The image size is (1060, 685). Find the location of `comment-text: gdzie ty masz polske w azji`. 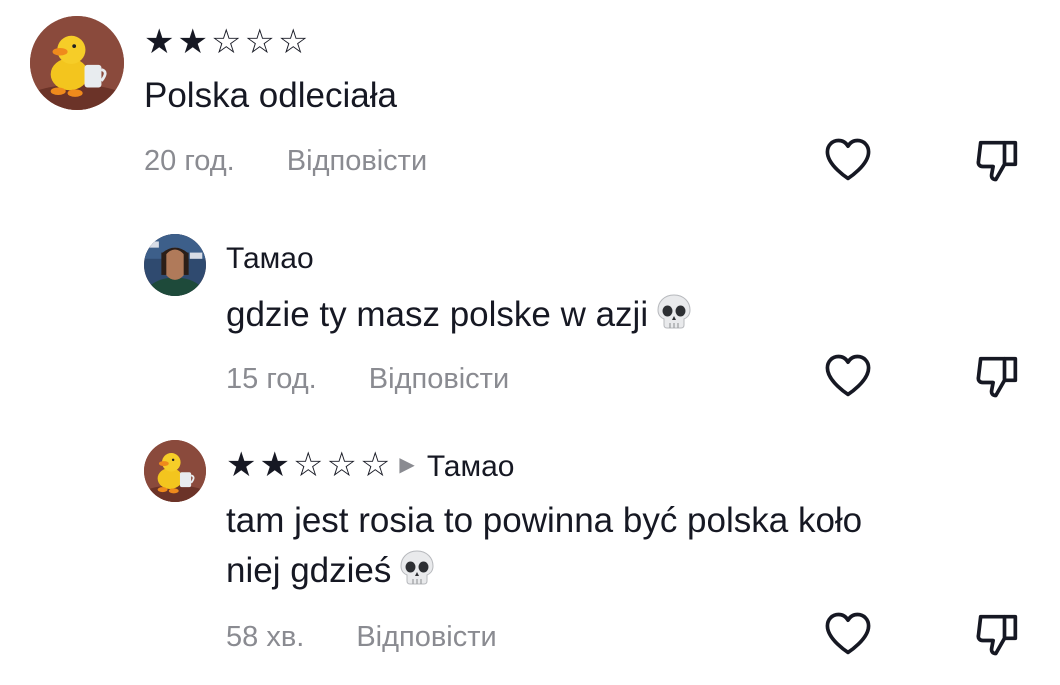

comment-text: gdzie ty masz polske w azji is located at coordinates (460, 315).